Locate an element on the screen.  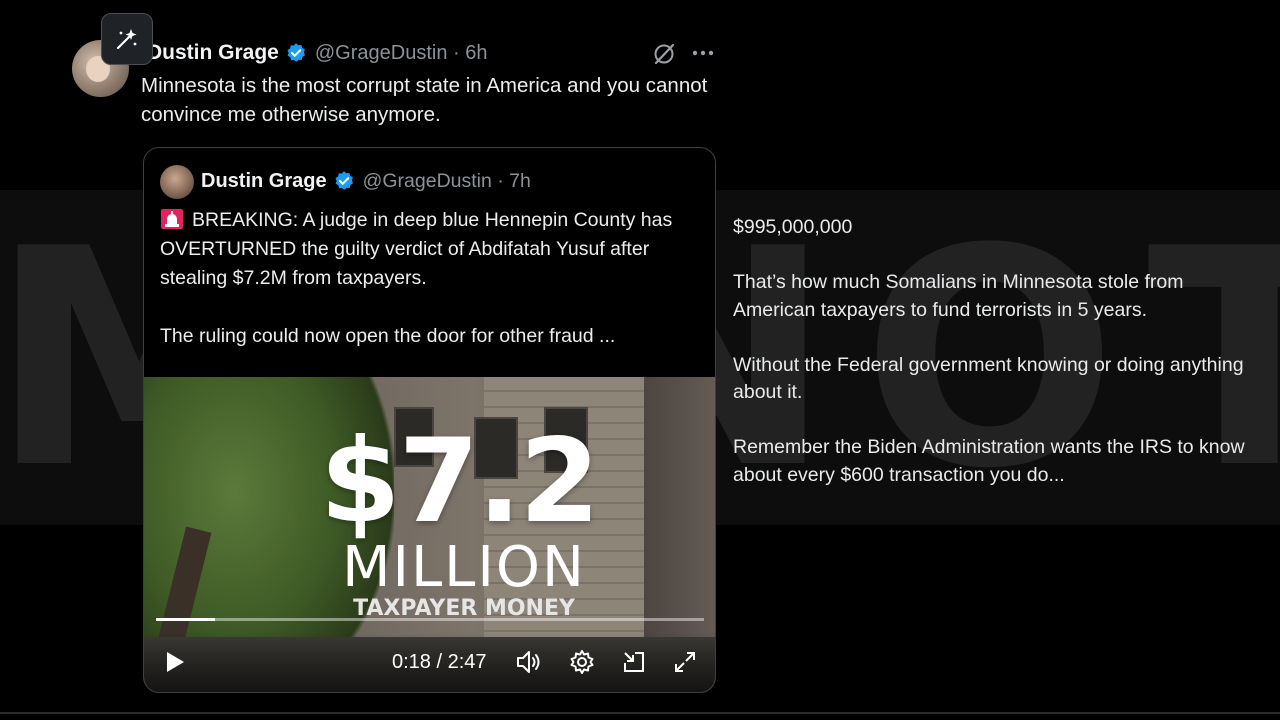
picture-in-picture-button is located at coordinates (634, 662).